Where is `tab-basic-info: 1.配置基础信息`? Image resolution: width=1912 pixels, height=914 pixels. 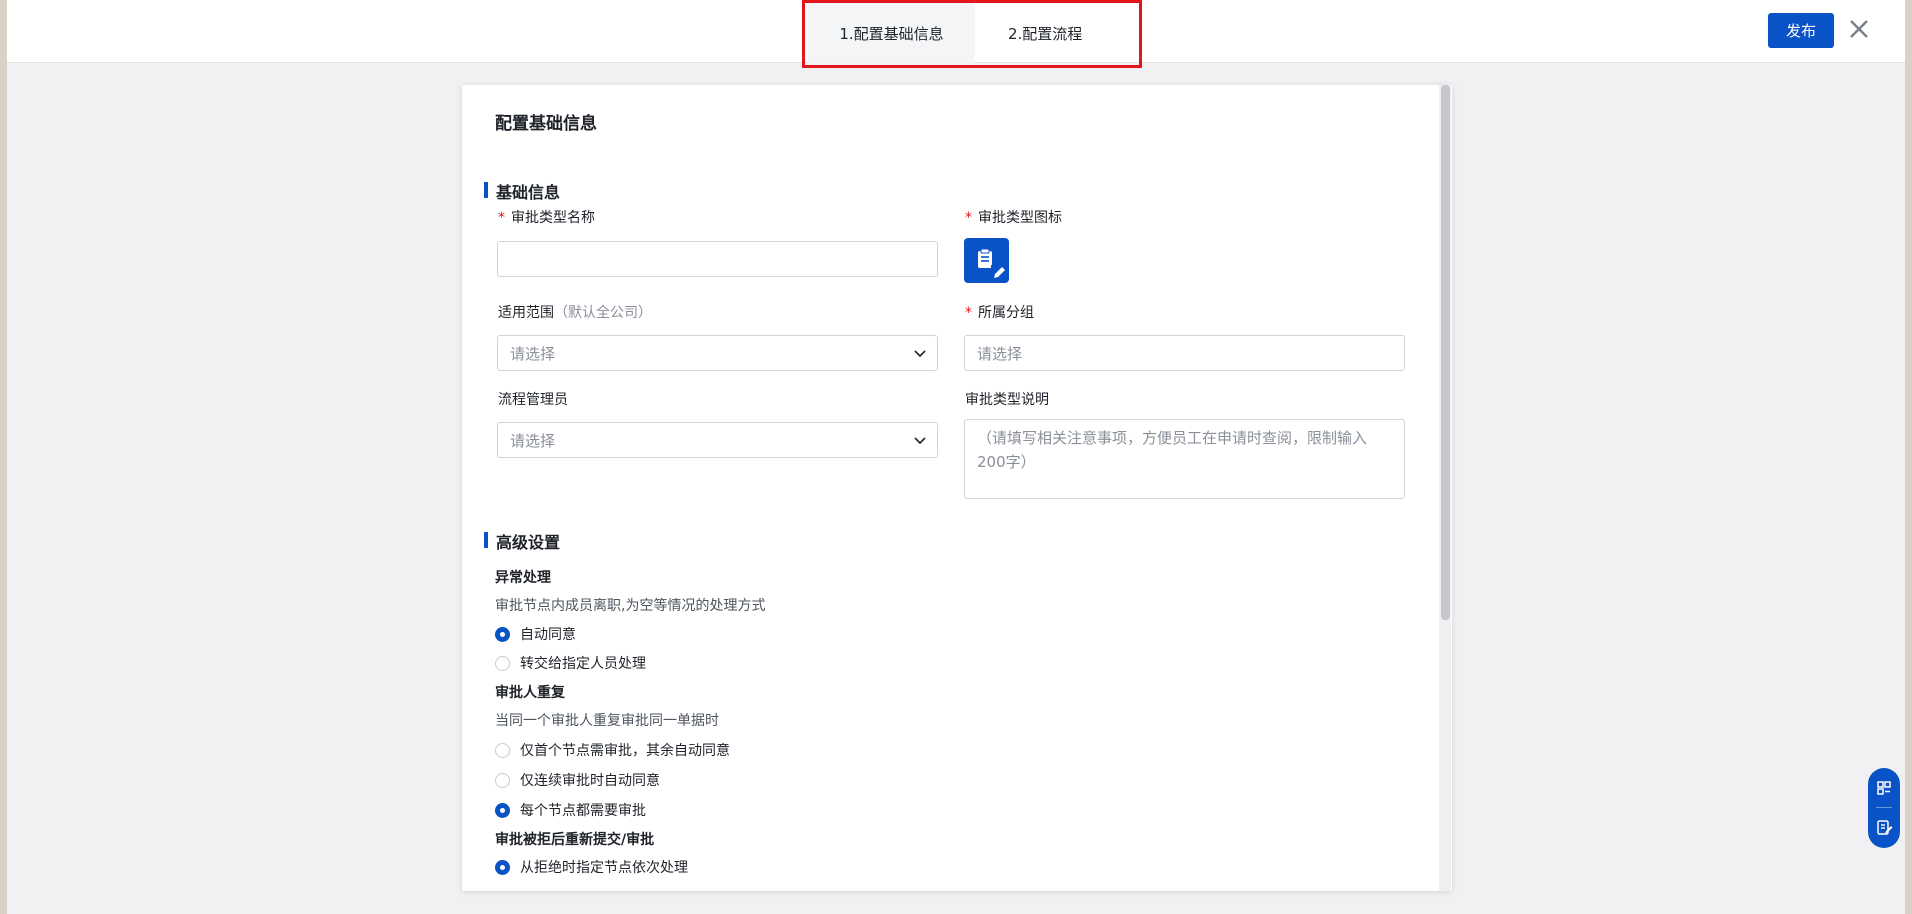
tab-basic-info: 1.配置基础信息 is located at coordinates (891, 33).